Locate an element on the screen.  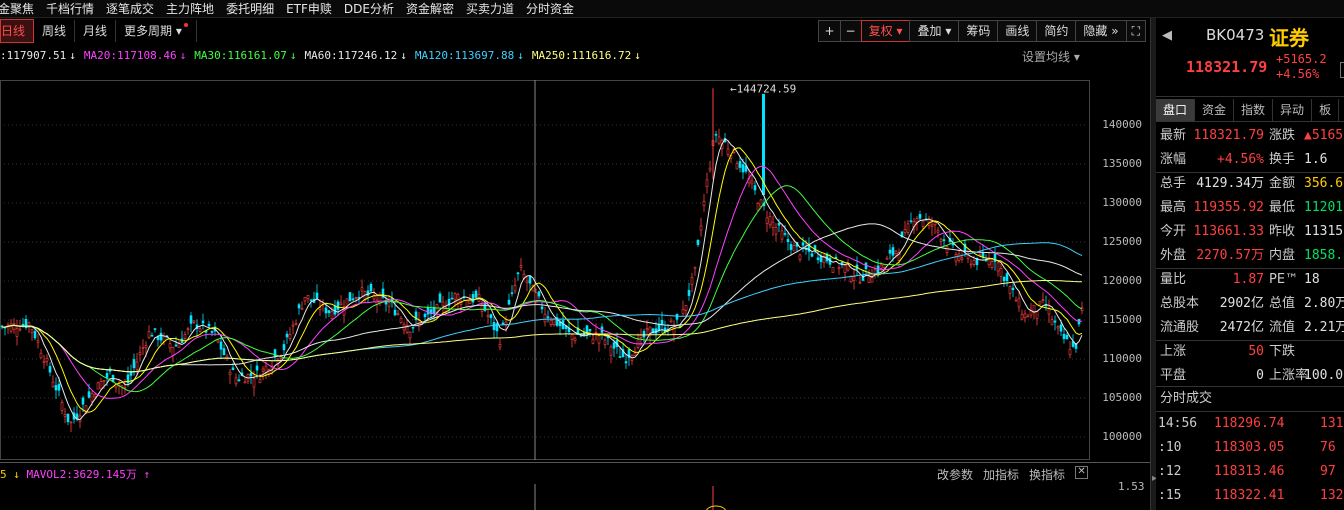
volume-chart is located at coordinates (630, 497).